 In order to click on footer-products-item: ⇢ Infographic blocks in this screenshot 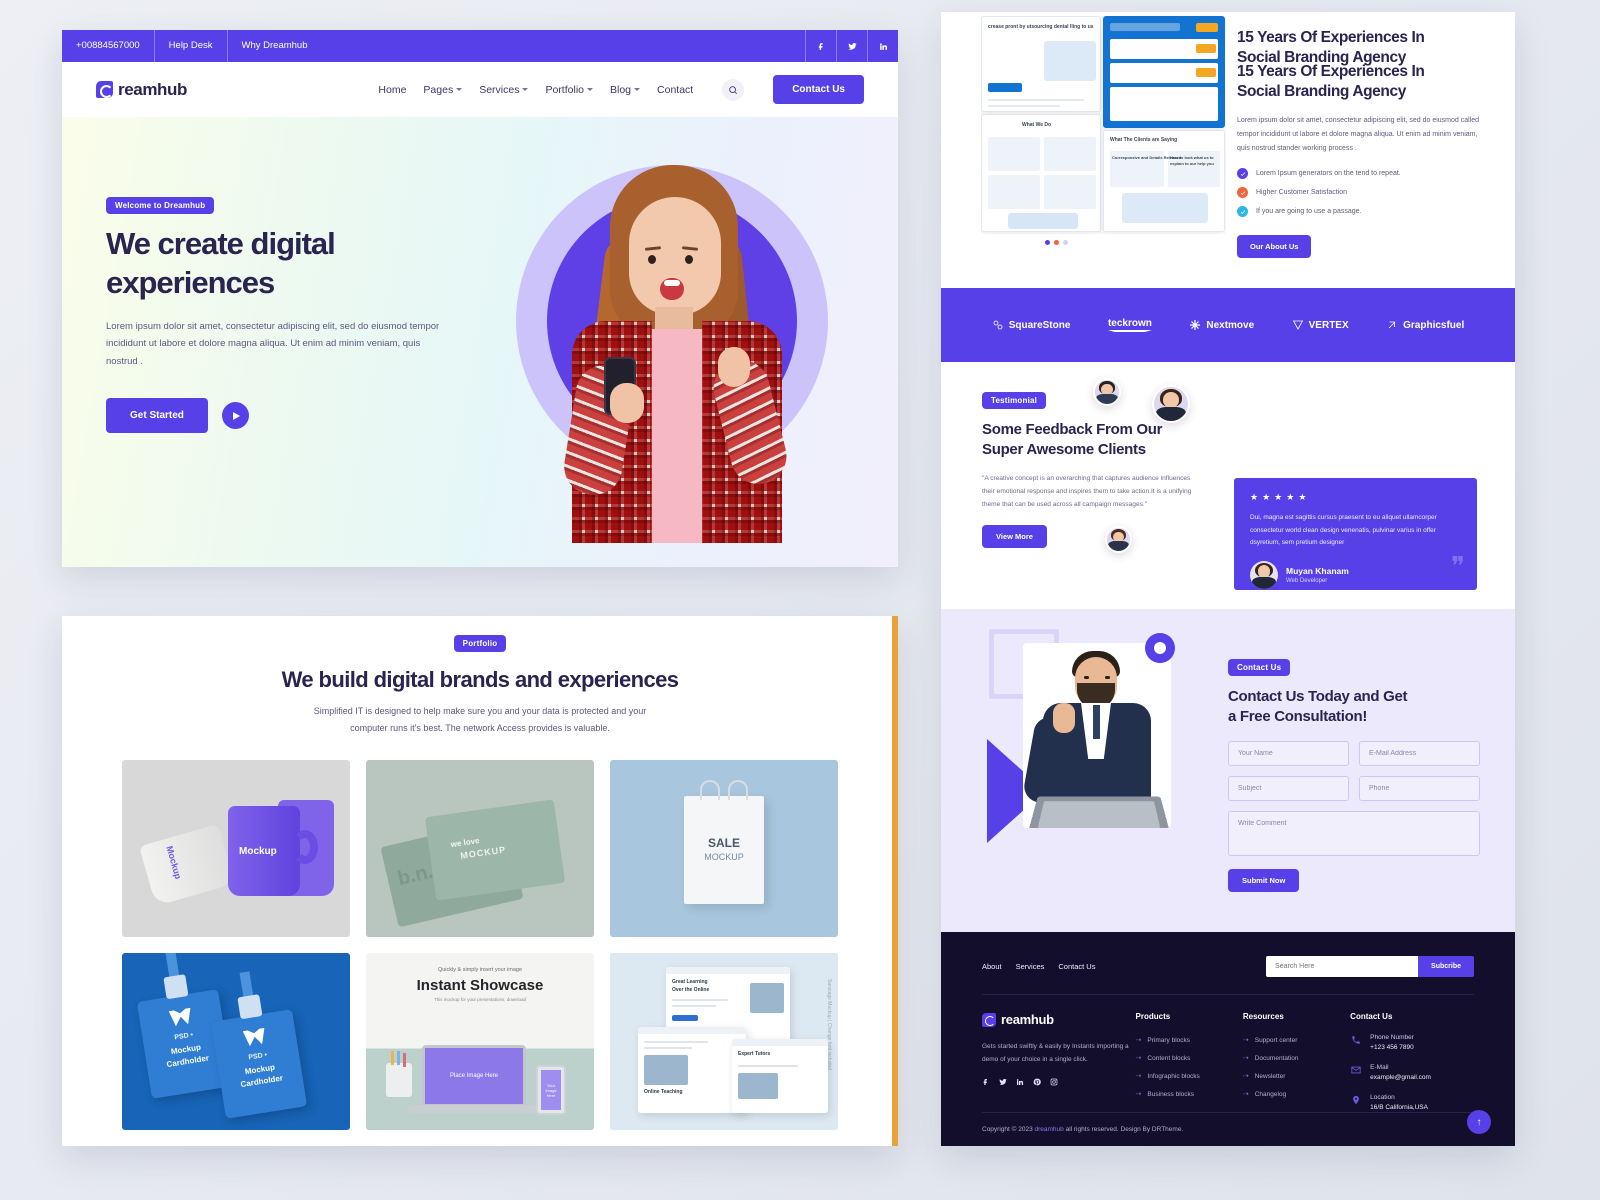, I will do `click(1189, 1076)`.